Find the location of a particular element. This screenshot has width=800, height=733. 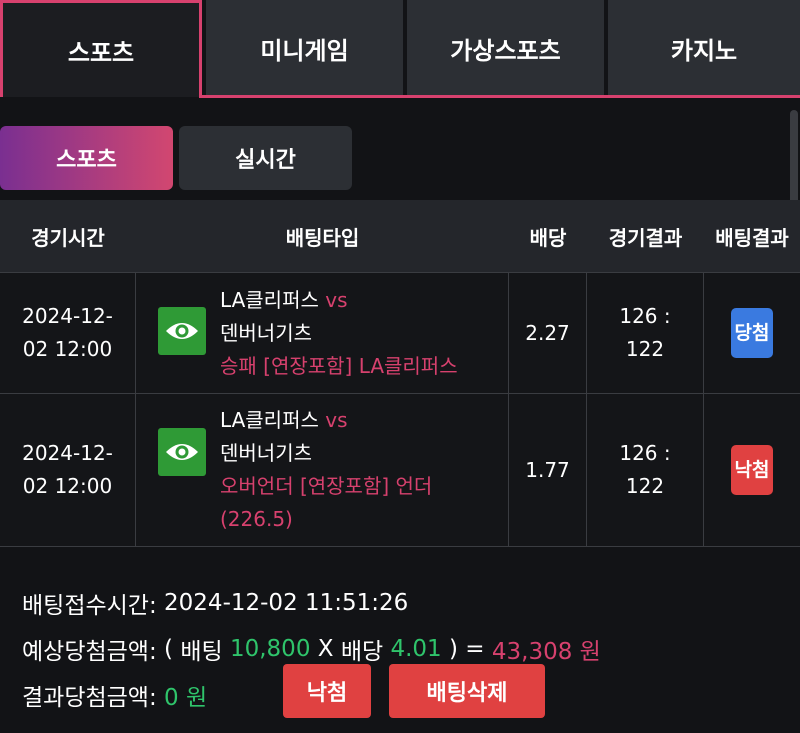

accept-time-line: 배팅접수시간: 2024-12-02 11:51:26 is located at coordinates (407, 603).